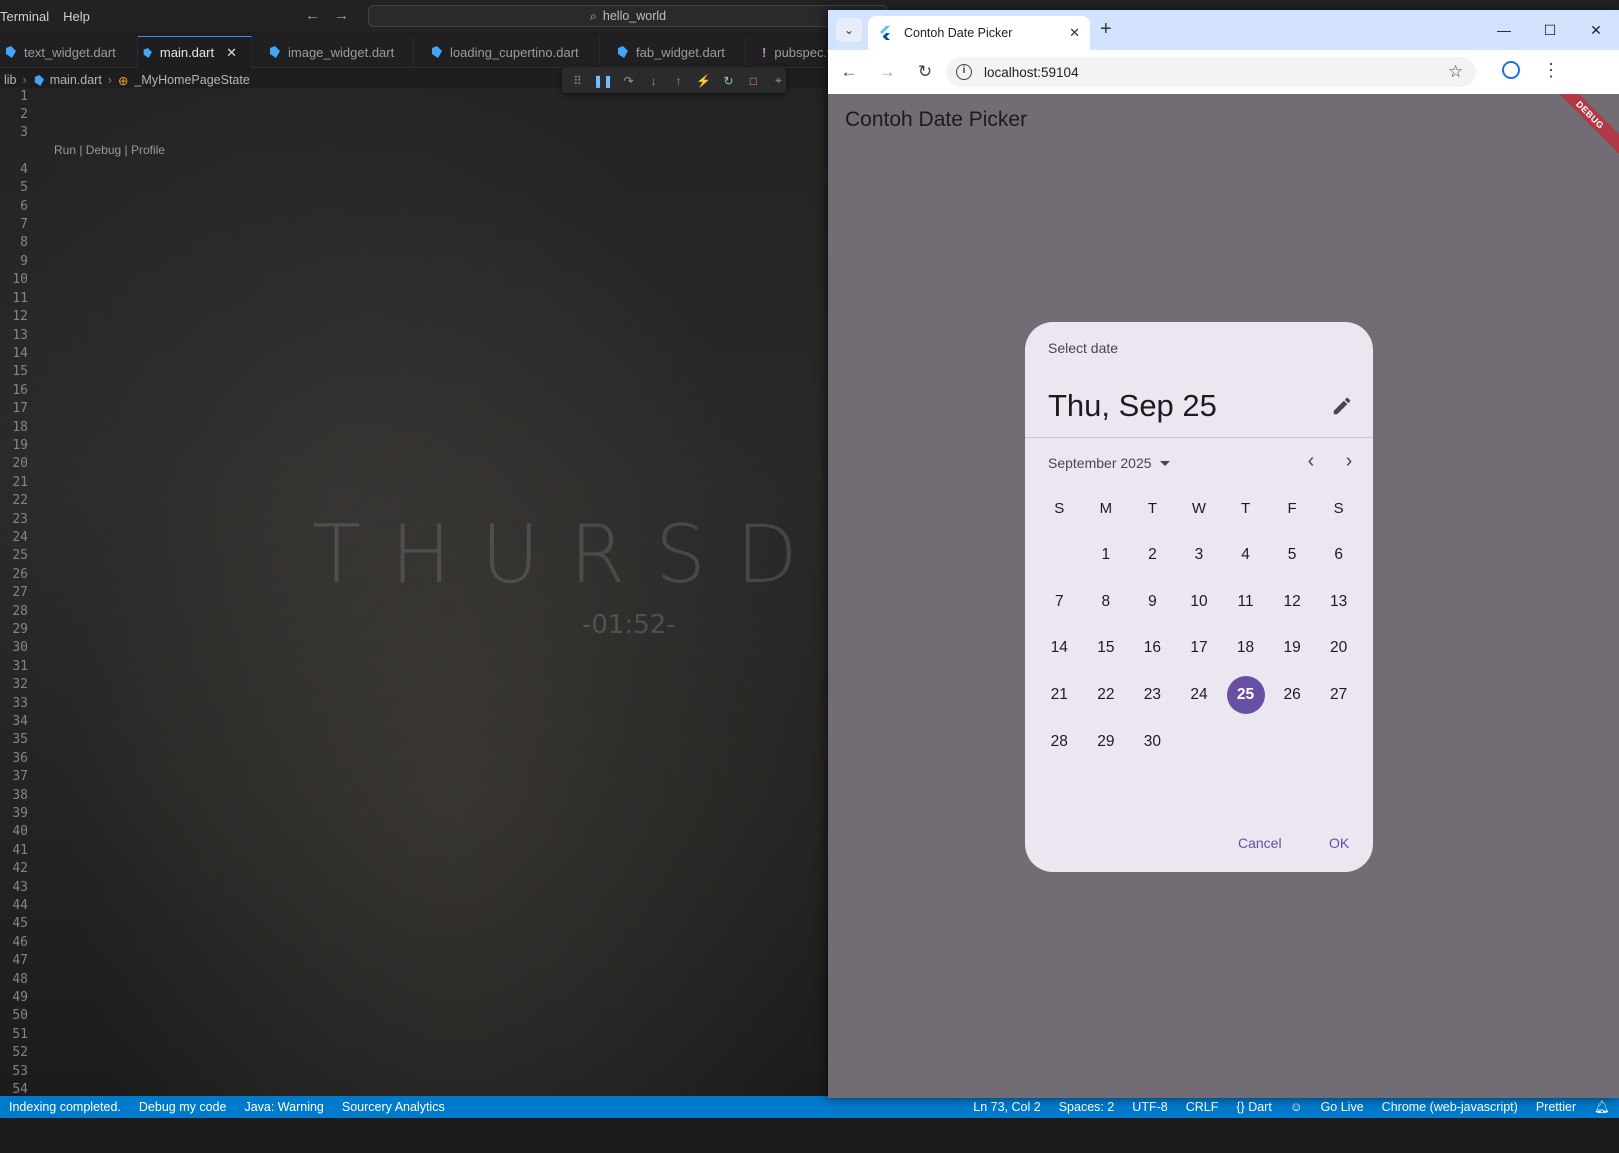 This screenshot has width=1619, height=1153. What do you see at coordinates (1342, 1107) in the screenshot?
I see `status-go-live: Go Live` at bounding box center [1342, 1107].